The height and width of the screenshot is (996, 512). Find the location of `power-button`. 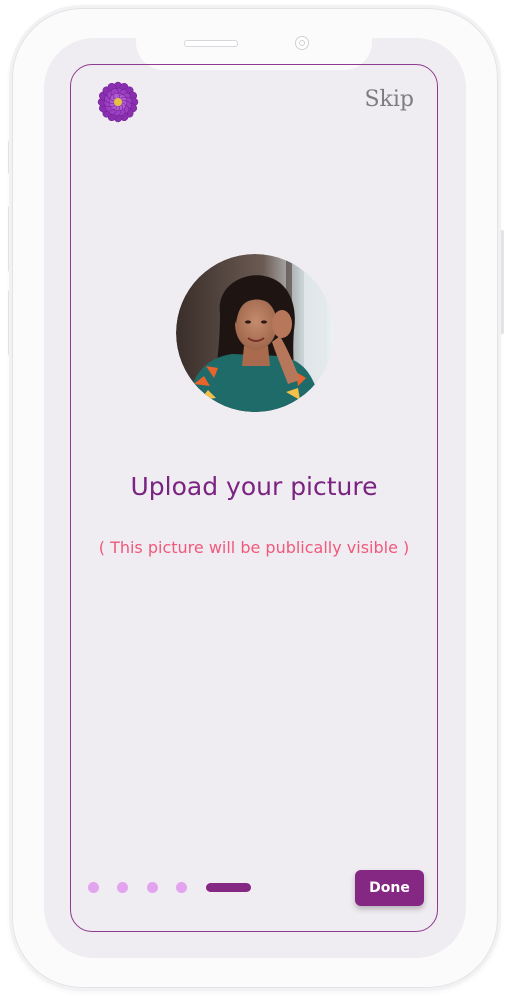

power-button is located at coordinates (502, 282).